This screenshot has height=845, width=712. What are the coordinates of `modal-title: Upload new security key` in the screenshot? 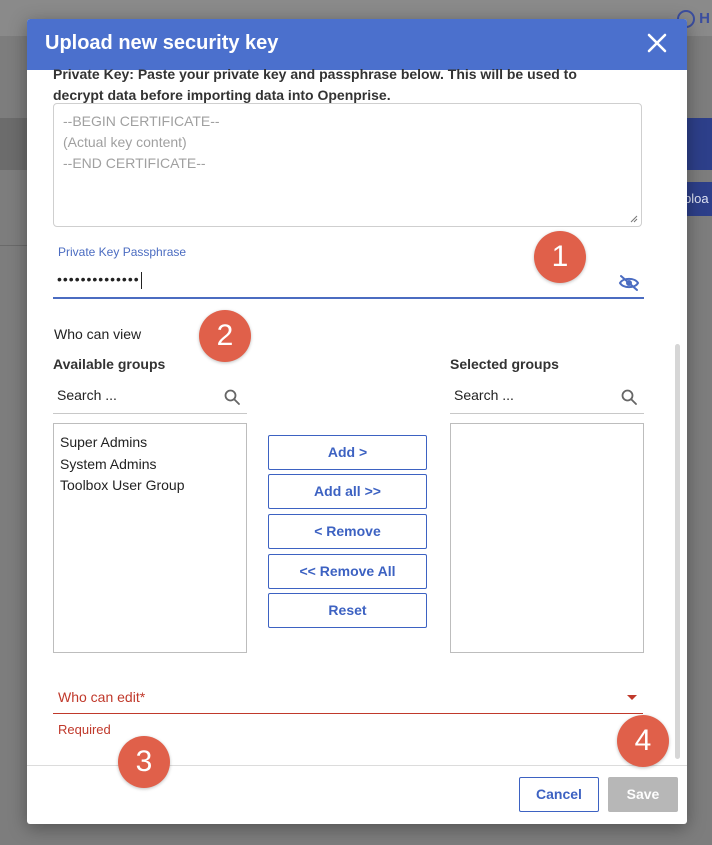 It's located at (162, 43).